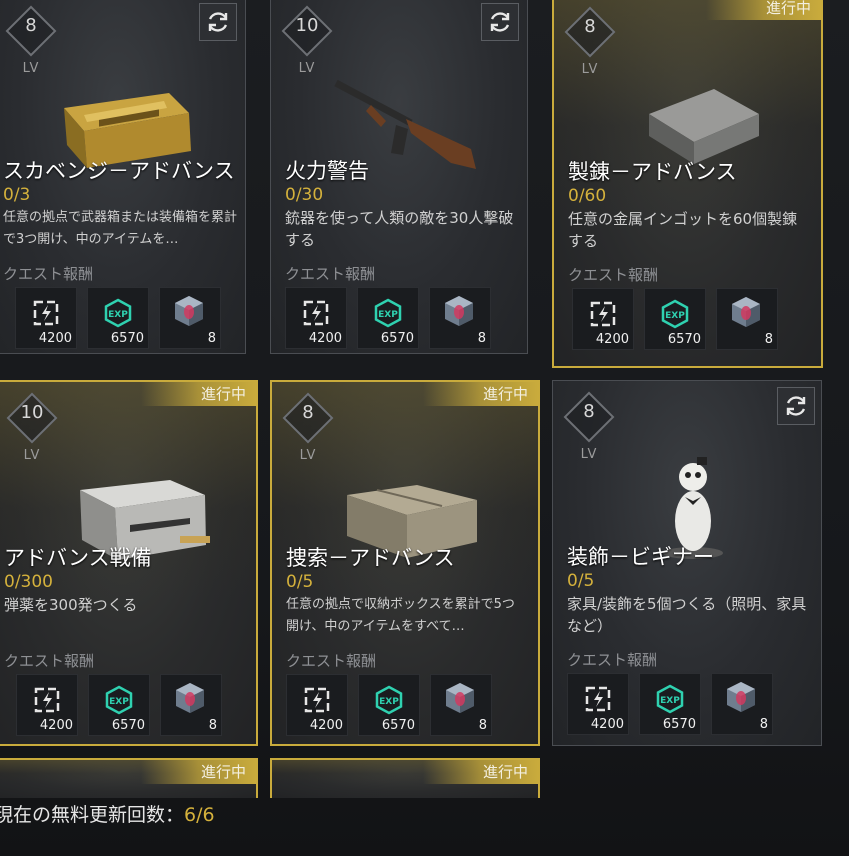 This screenshot has height=856, width=849. Describe the element at coordinates (199, 815) in the screenshot. I see `free-refresh-value: 6/6` at that location.